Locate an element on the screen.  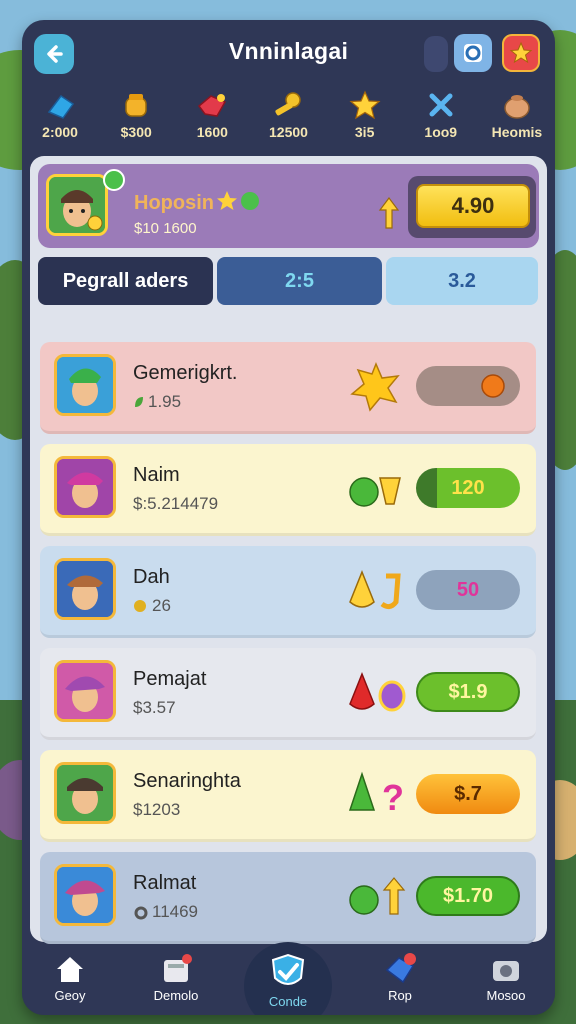
nav-home: Geoy is located at coordinates (70, 977).